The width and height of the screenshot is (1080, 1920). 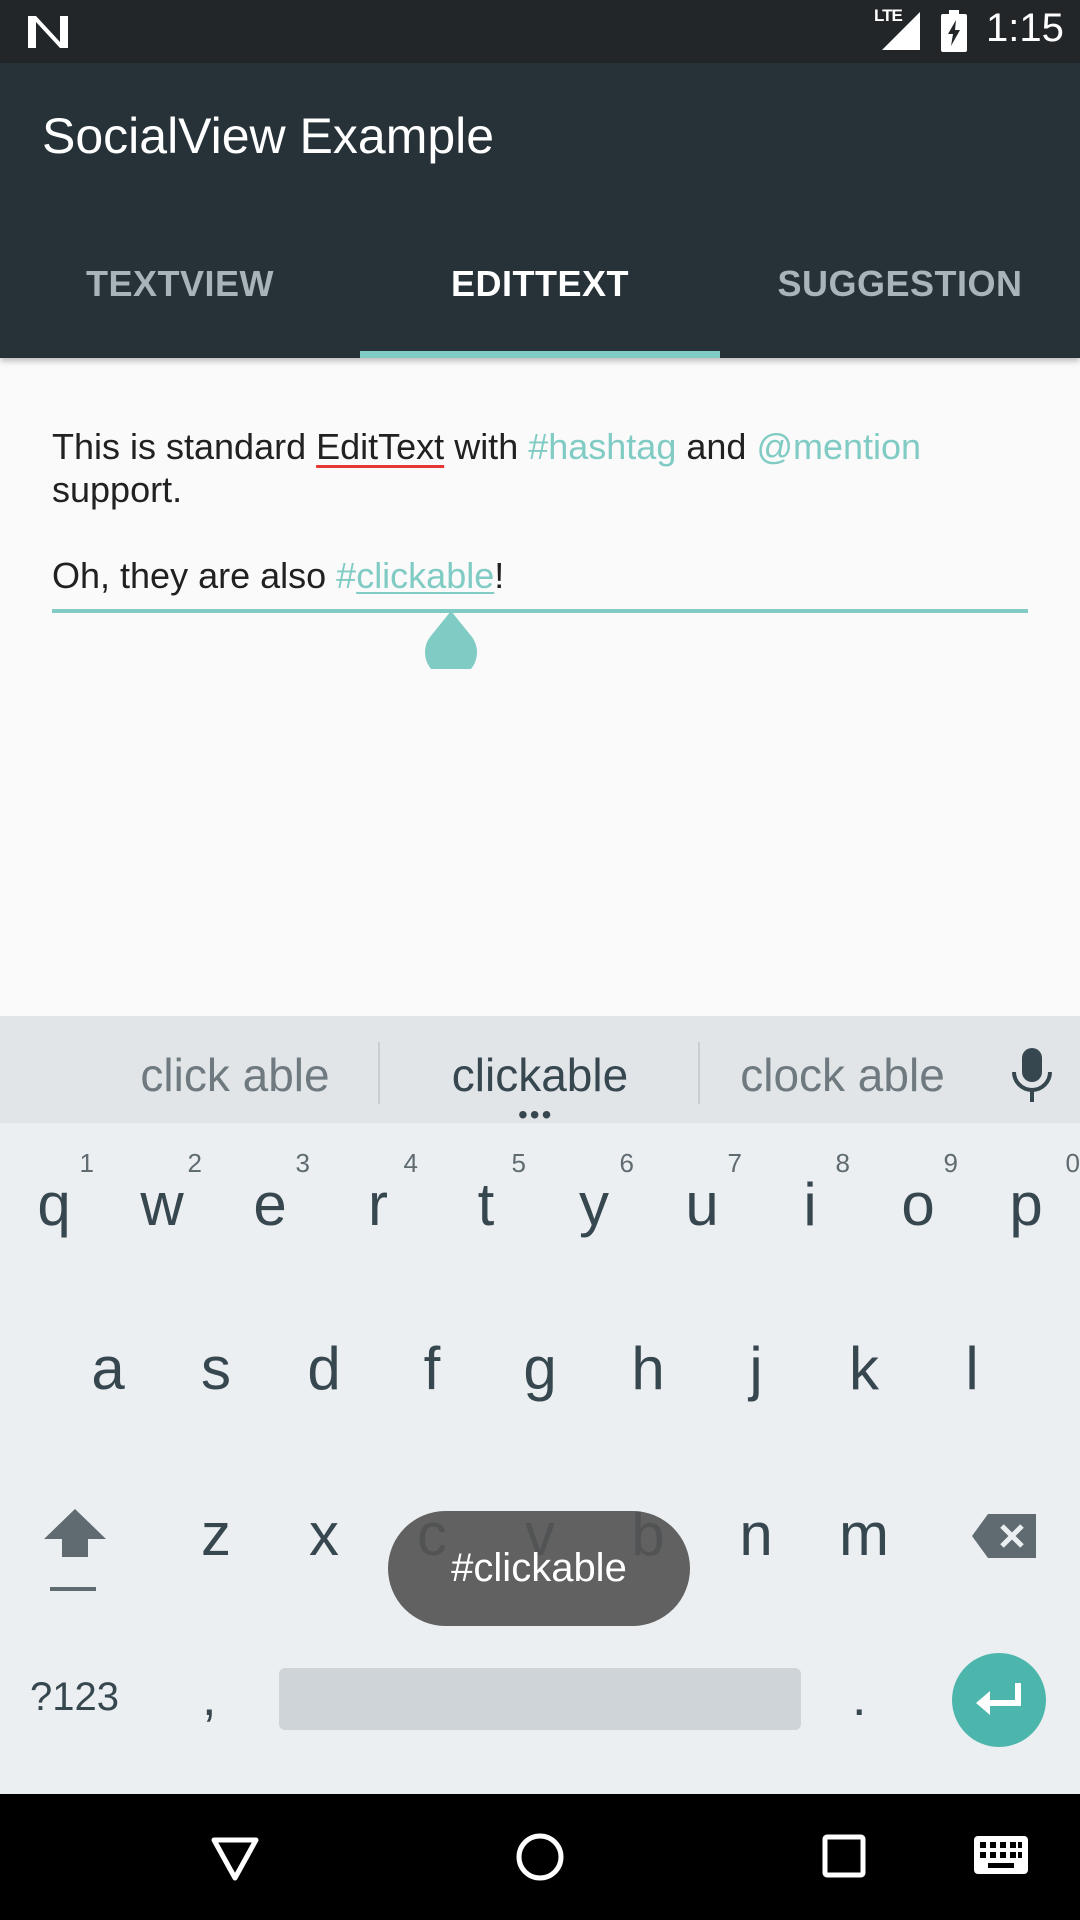 I want to click on toast-message: #clickable, so click(x=539, y=1568).